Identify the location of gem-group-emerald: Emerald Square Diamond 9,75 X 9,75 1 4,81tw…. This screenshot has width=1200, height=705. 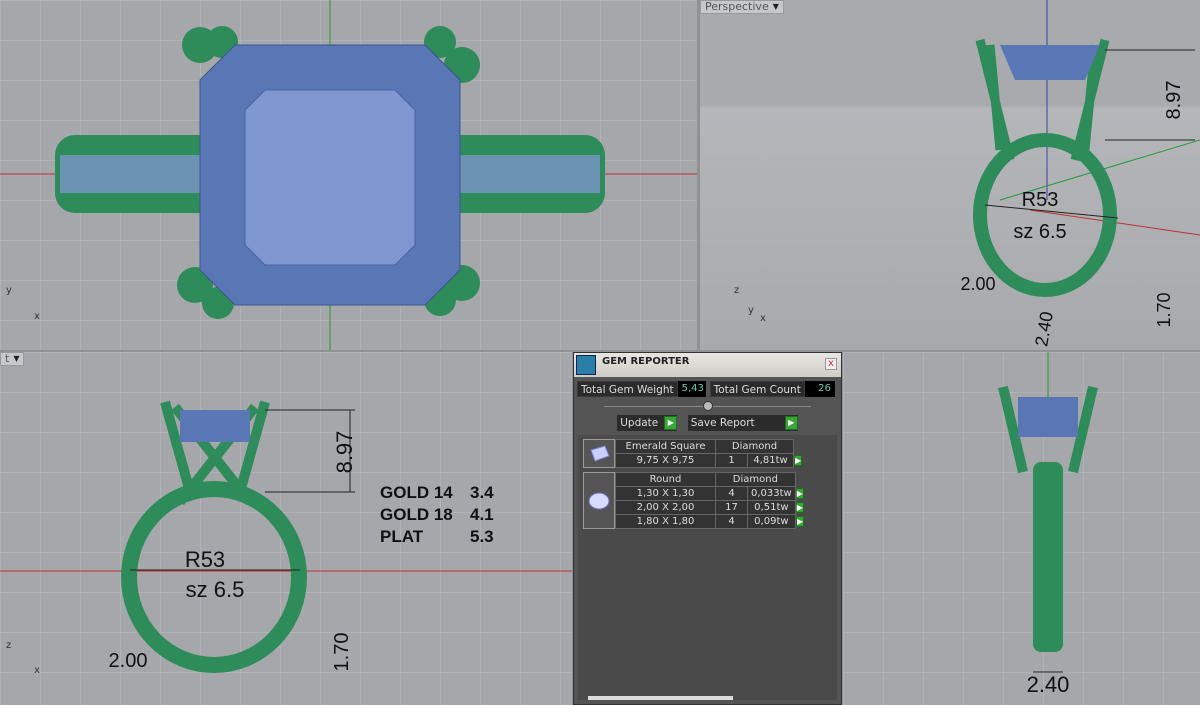
(710, 453).